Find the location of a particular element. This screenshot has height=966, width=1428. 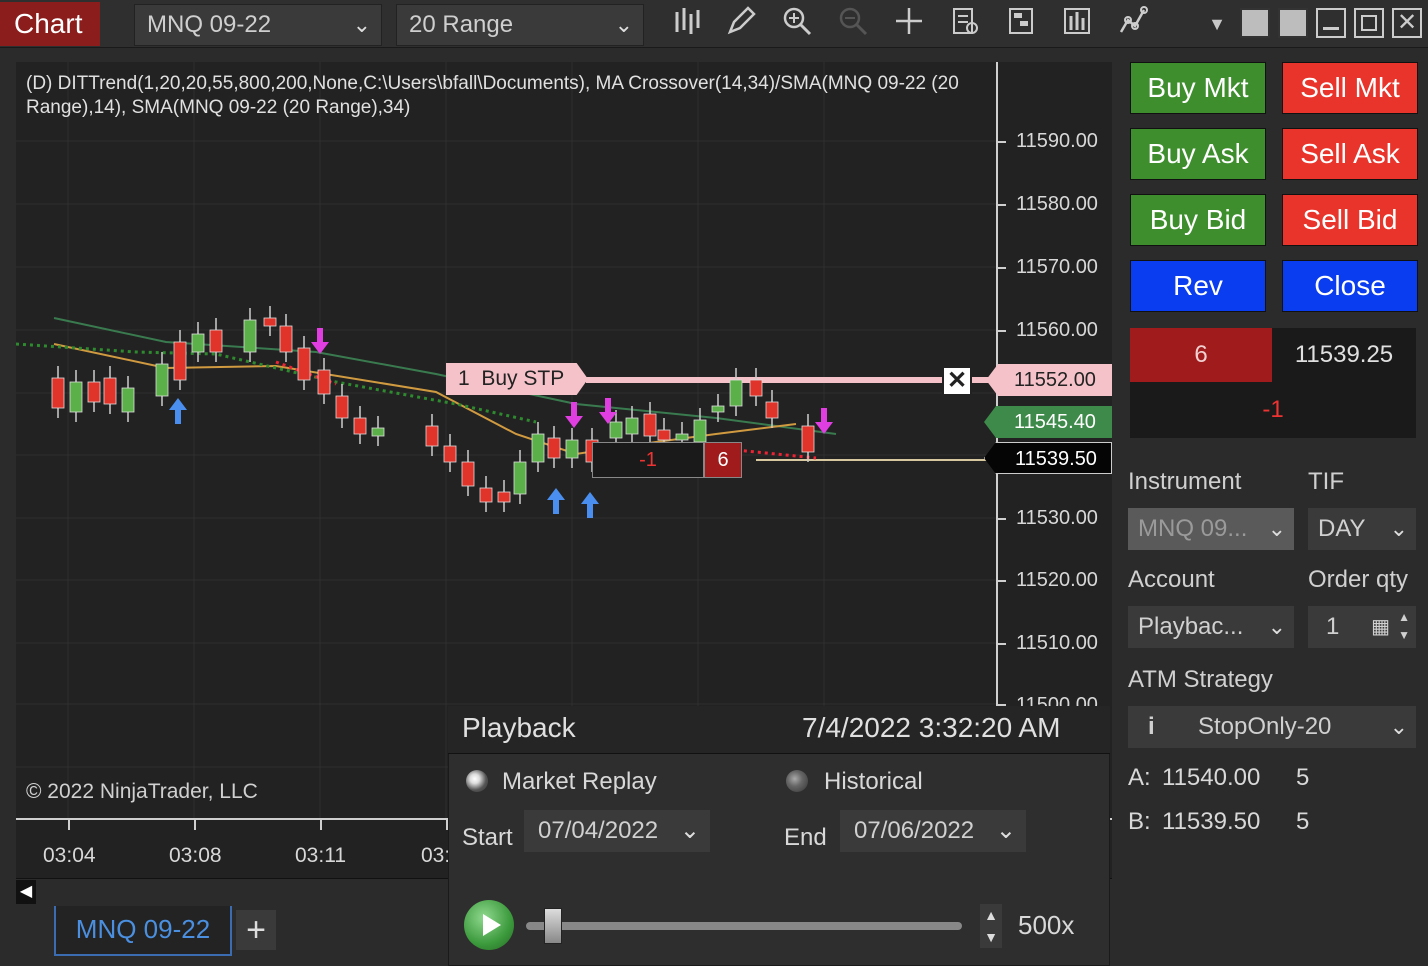

sell-bid-button: Sell Bid is located at coordinates (1350, 220).